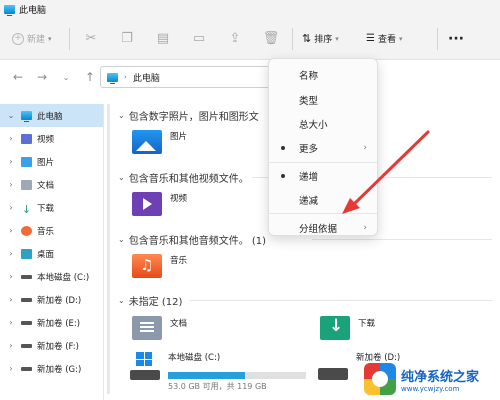 This screenshot has width=500, height=400. I want to click on disk-shape, so click(333, 374).